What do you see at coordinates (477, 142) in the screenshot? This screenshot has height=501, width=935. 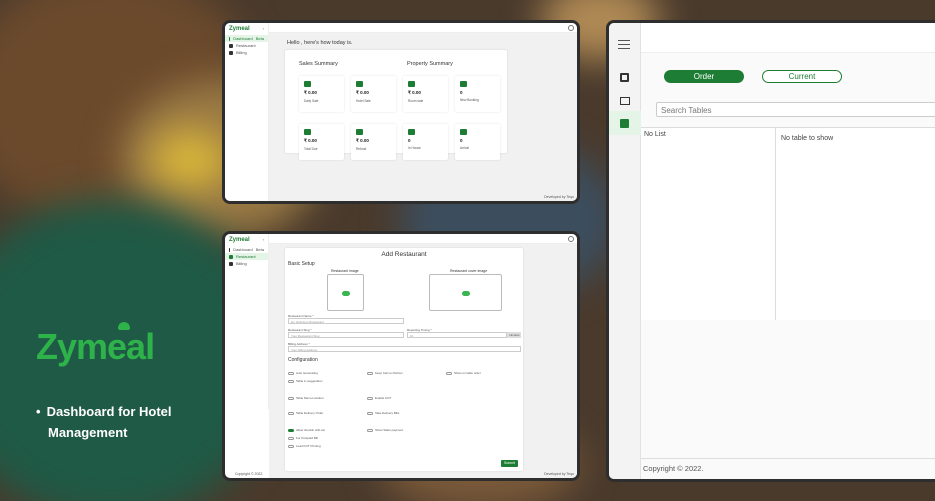 I see `summary-card: 0 Arrival` at bounding box center [477, 142].